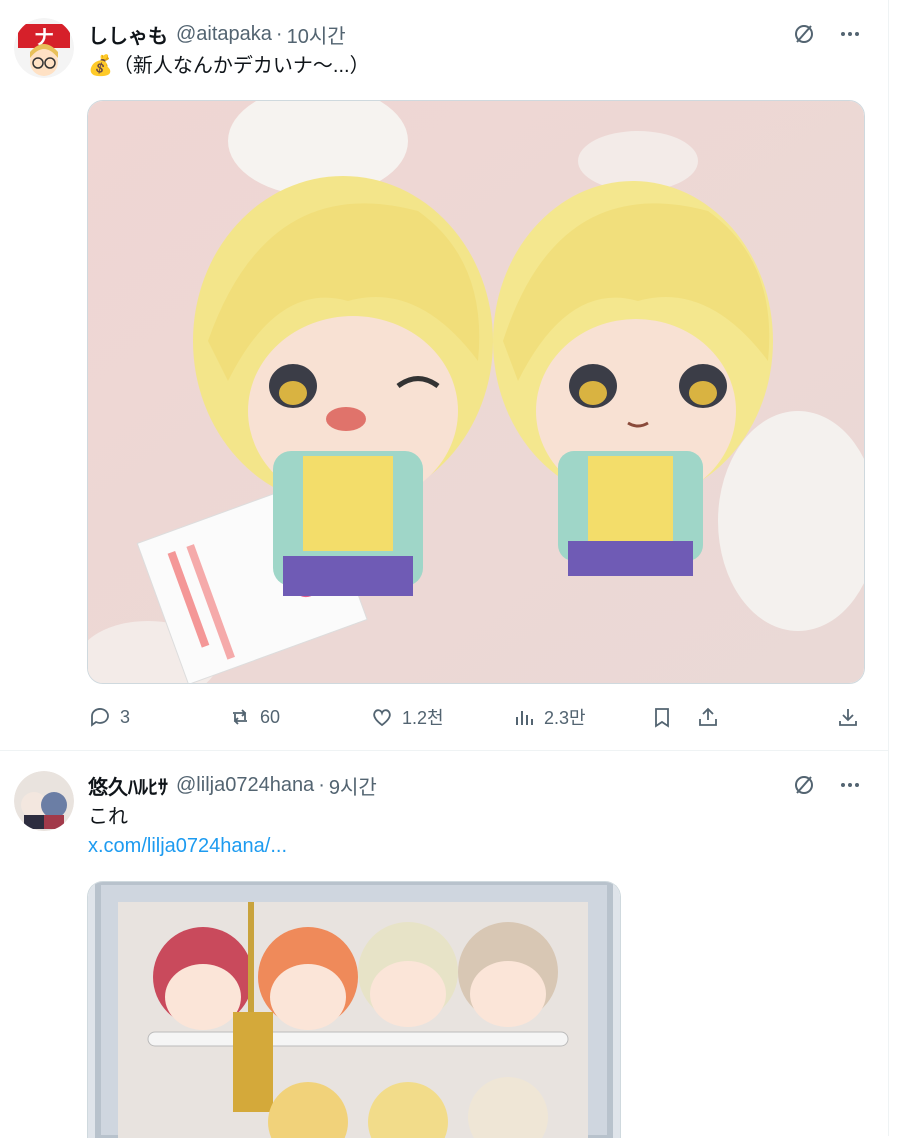 The height and width of the screenshot is (1138, 920). Describe the element at coordinates (240, 717) in the screenshot. I see `repost-icon` at that location.